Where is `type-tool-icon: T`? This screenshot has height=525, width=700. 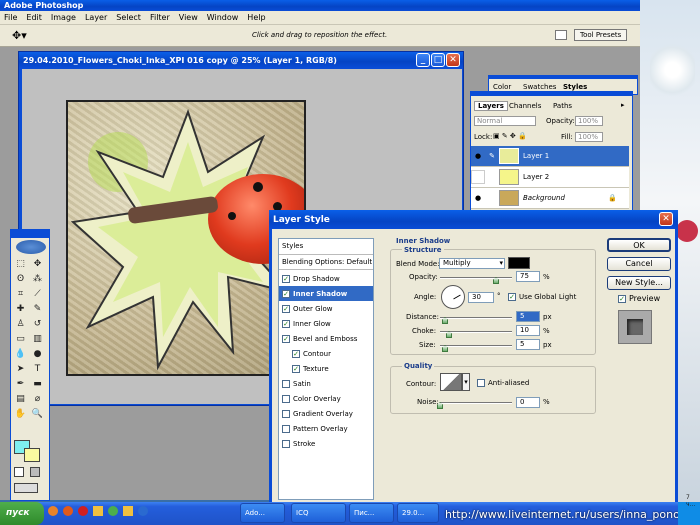 type-tool-icon: T is located at coordinates (37, 369).